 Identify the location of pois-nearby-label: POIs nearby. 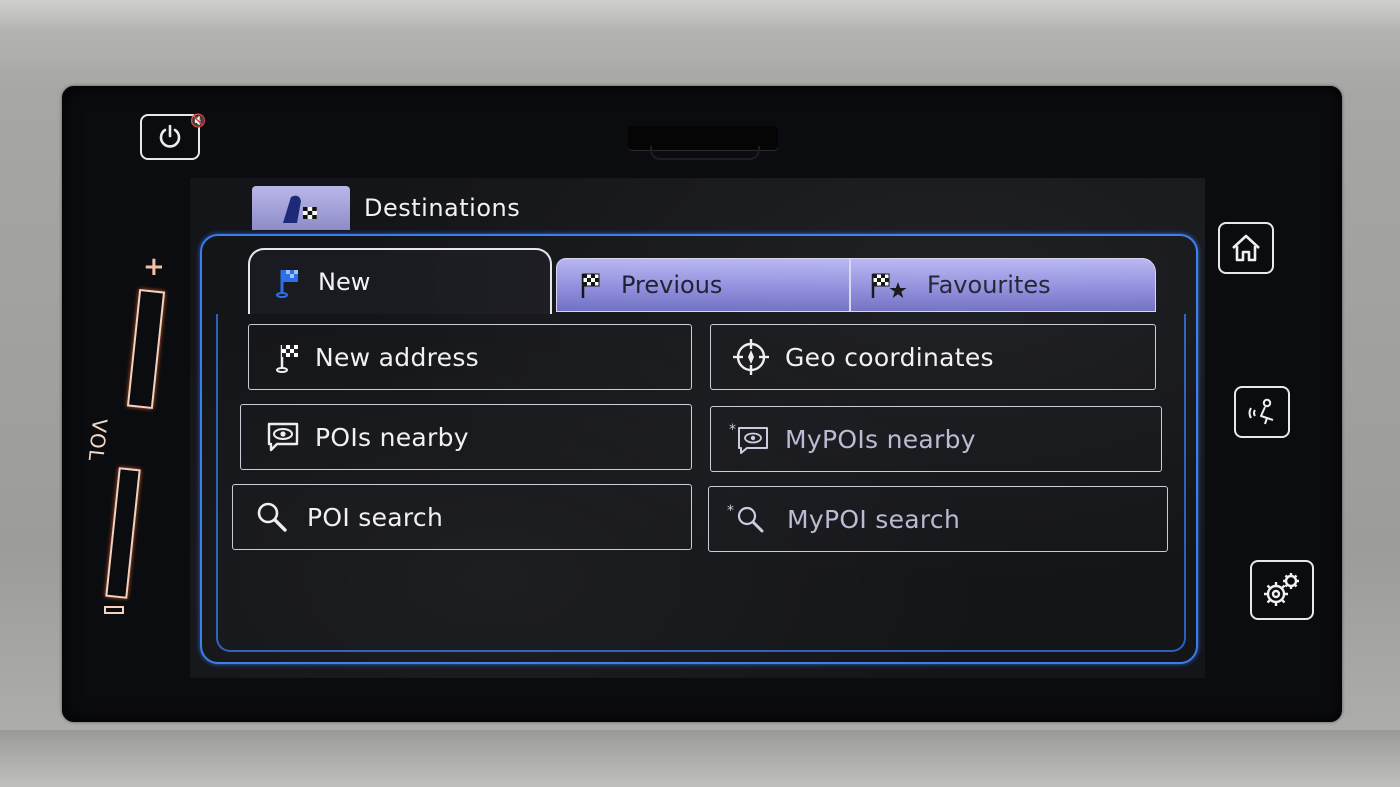
(392, 437).